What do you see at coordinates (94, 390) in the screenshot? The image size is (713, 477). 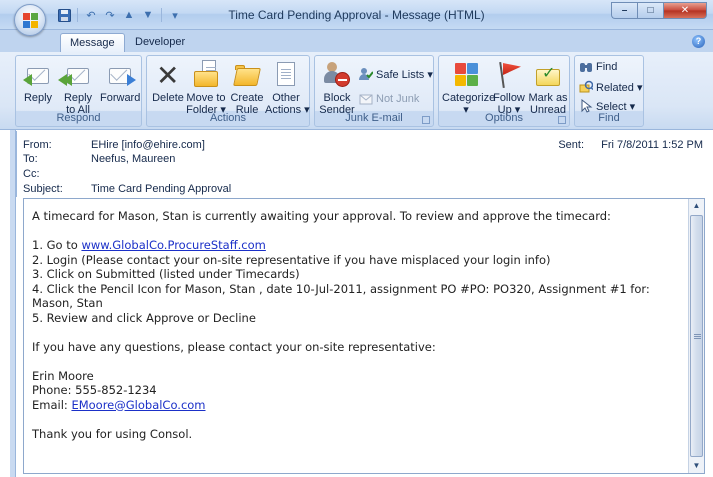 I see `signature-phone: Phone: 555-852-1234` at bounding box center [94, 390].